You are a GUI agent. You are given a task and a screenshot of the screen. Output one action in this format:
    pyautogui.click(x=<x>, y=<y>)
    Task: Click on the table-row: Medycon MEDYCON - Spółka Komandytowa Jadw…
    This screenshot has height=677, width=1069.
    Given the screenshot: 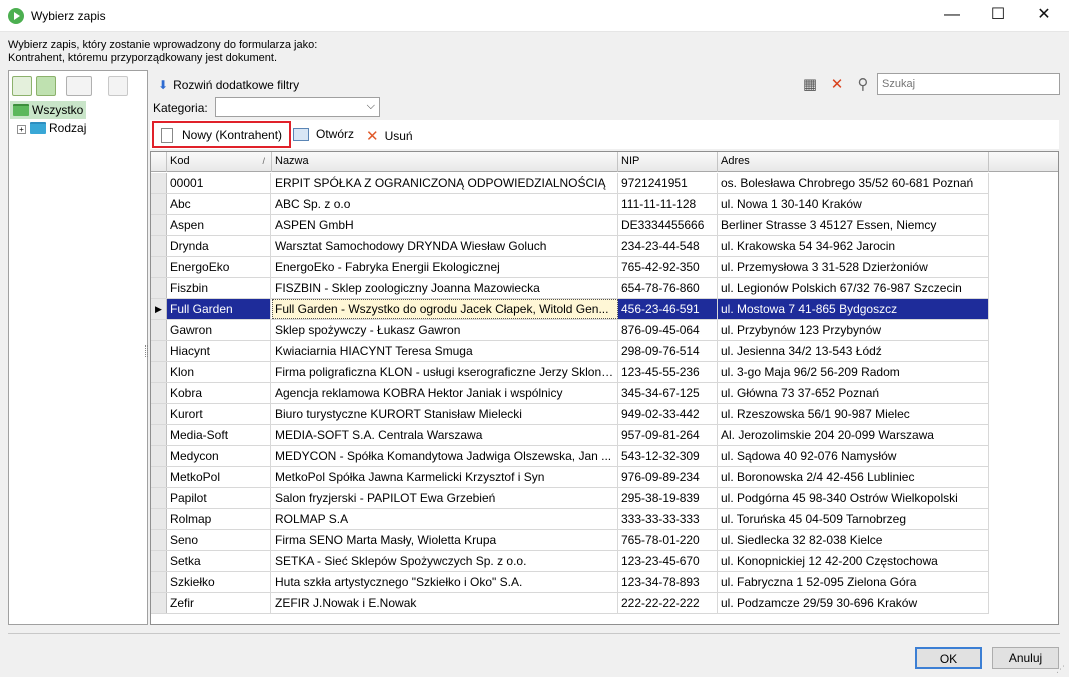 What is the action you would take?
    pyautogui.click(x=570, y=456)
    